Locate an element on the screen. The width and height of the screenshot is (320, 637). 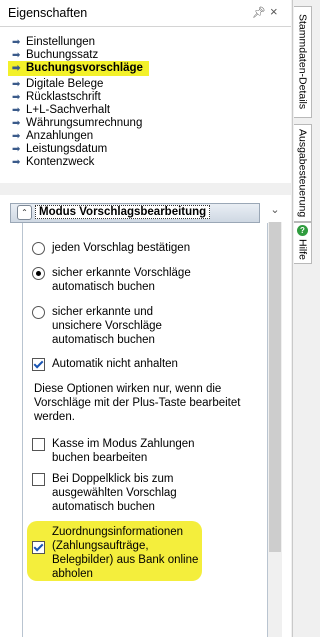
collapse-chevron-icon: ⌄ is located at coordinates (275, 210).